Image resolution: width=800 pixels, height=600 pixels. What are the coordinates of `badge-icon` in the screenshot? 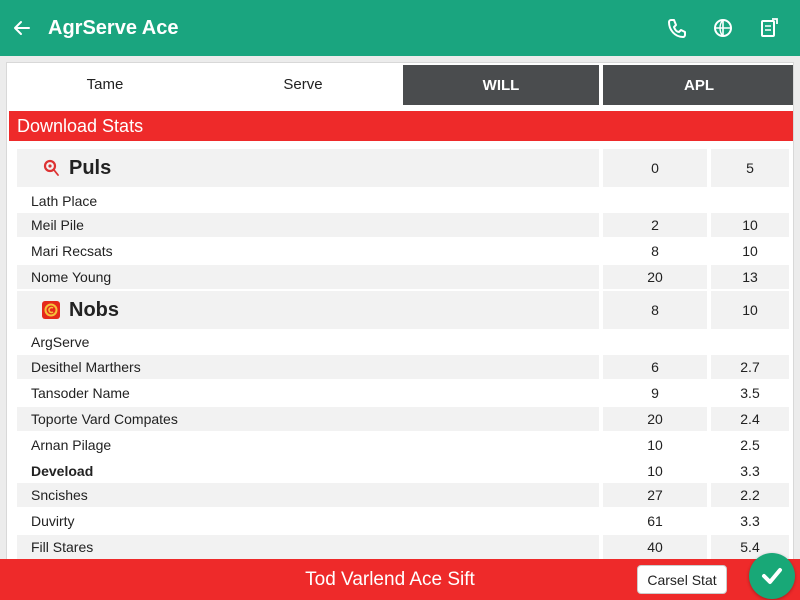 It's located at (51, 310).